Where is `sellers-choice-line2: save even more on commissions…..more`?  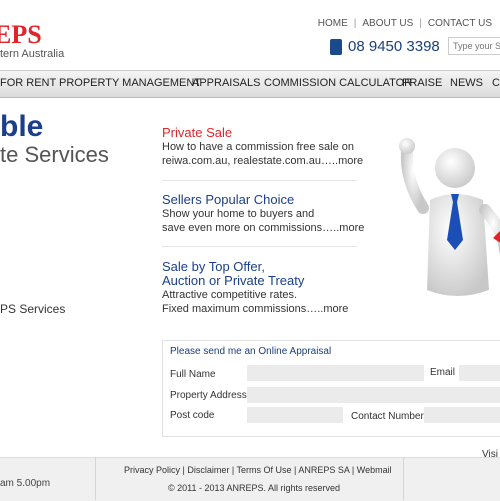 sellers-choice-line2: save even more on commissions…..more is located at coordinates (263, 228).